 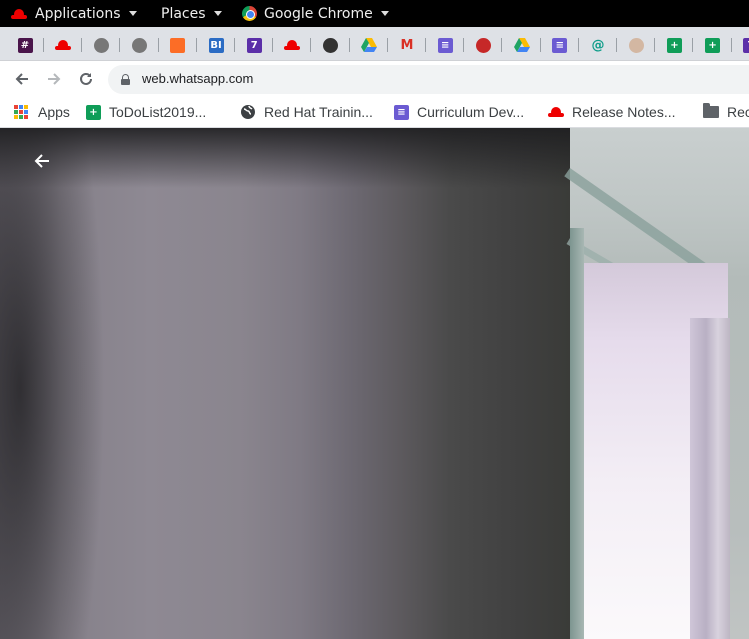 I want to click on lock-icon, so click(x=125, y=79).